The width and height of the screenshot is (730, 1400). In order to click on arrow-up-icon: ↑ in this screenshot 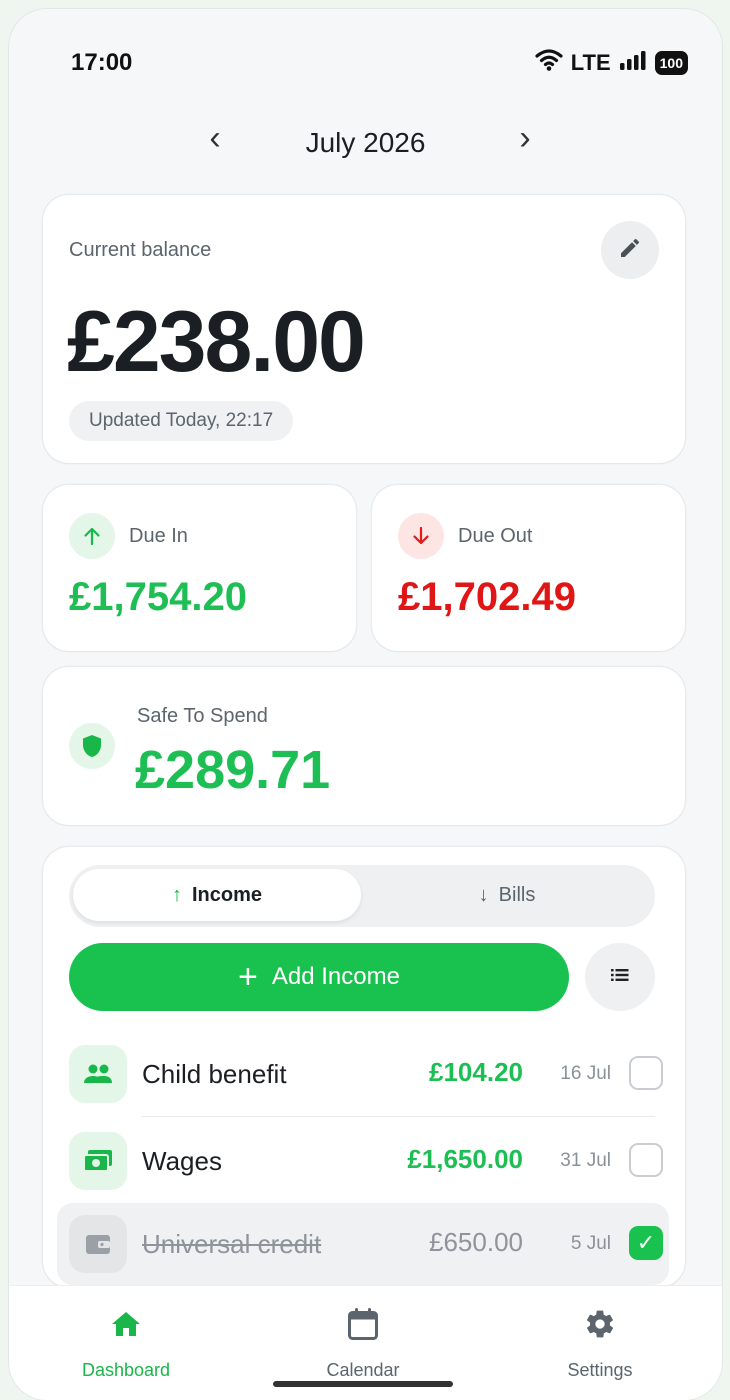, I will do `click(176, 894)`.